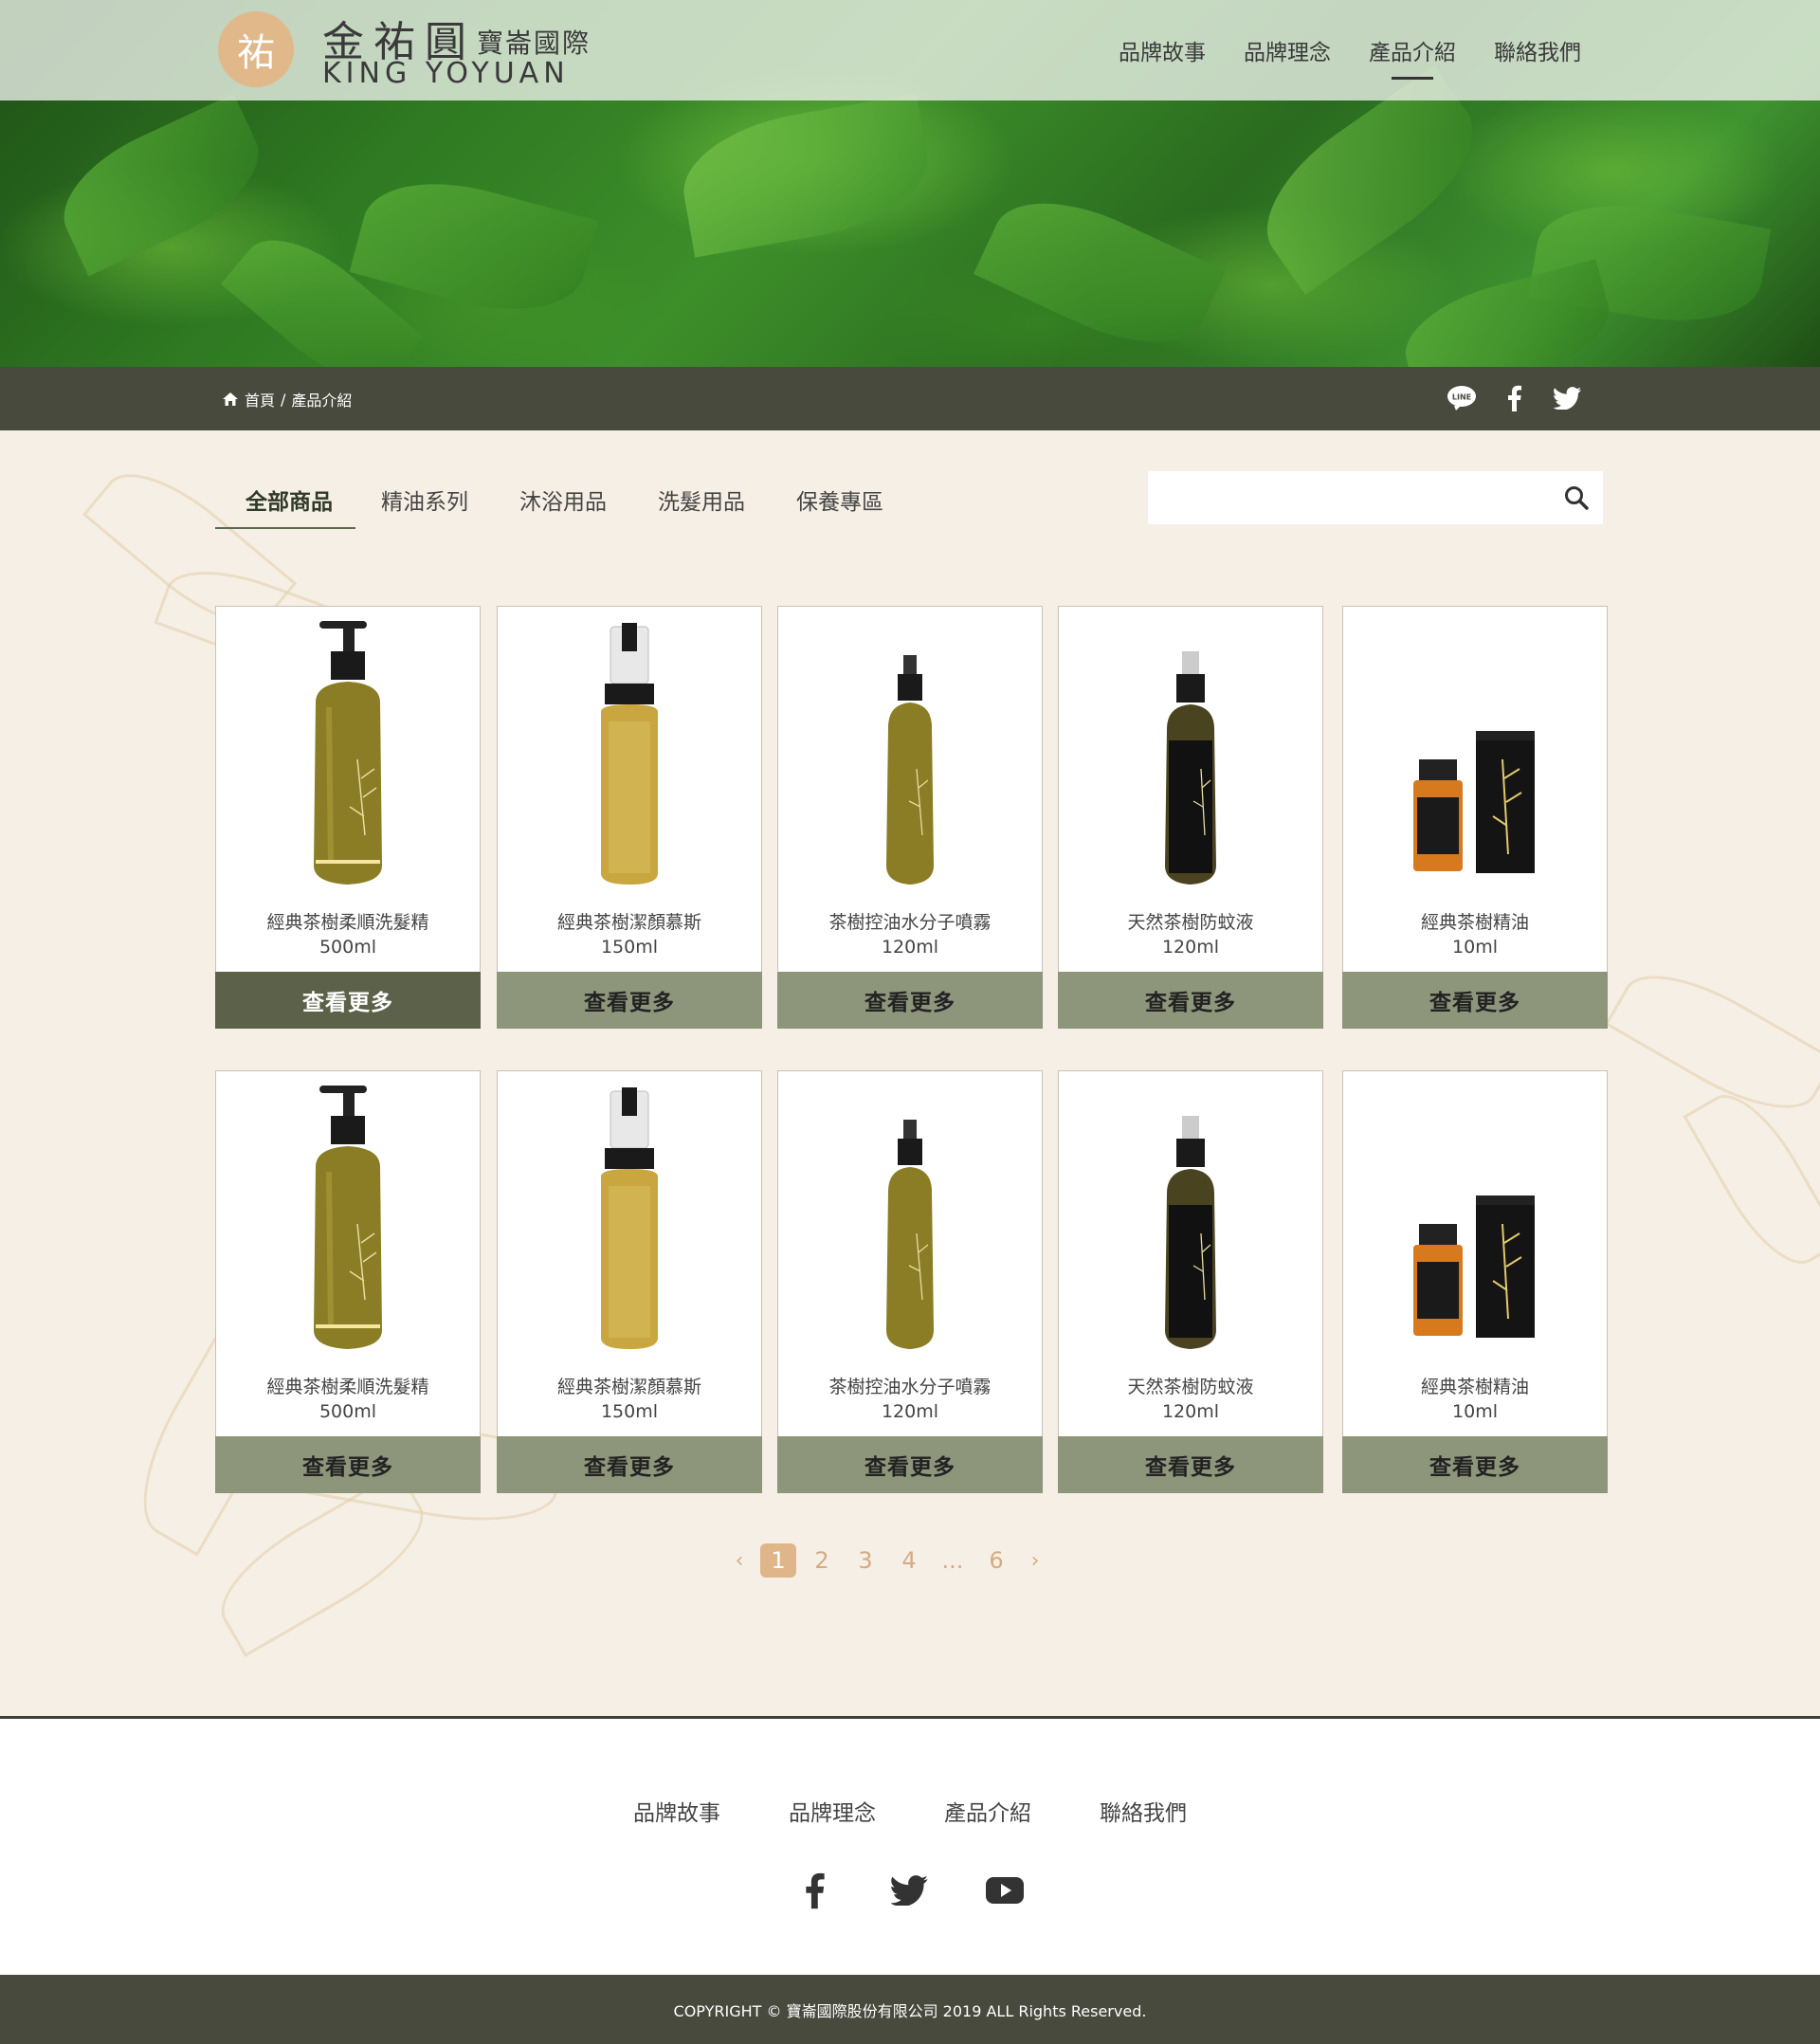 The image size is (1820, 2044). What do you see at coordinates (910, 398) in the screenshot?
I see `breadcrumb-bar: 首頁 / 產品介紹 LINE` at bounding box center [910, 398].